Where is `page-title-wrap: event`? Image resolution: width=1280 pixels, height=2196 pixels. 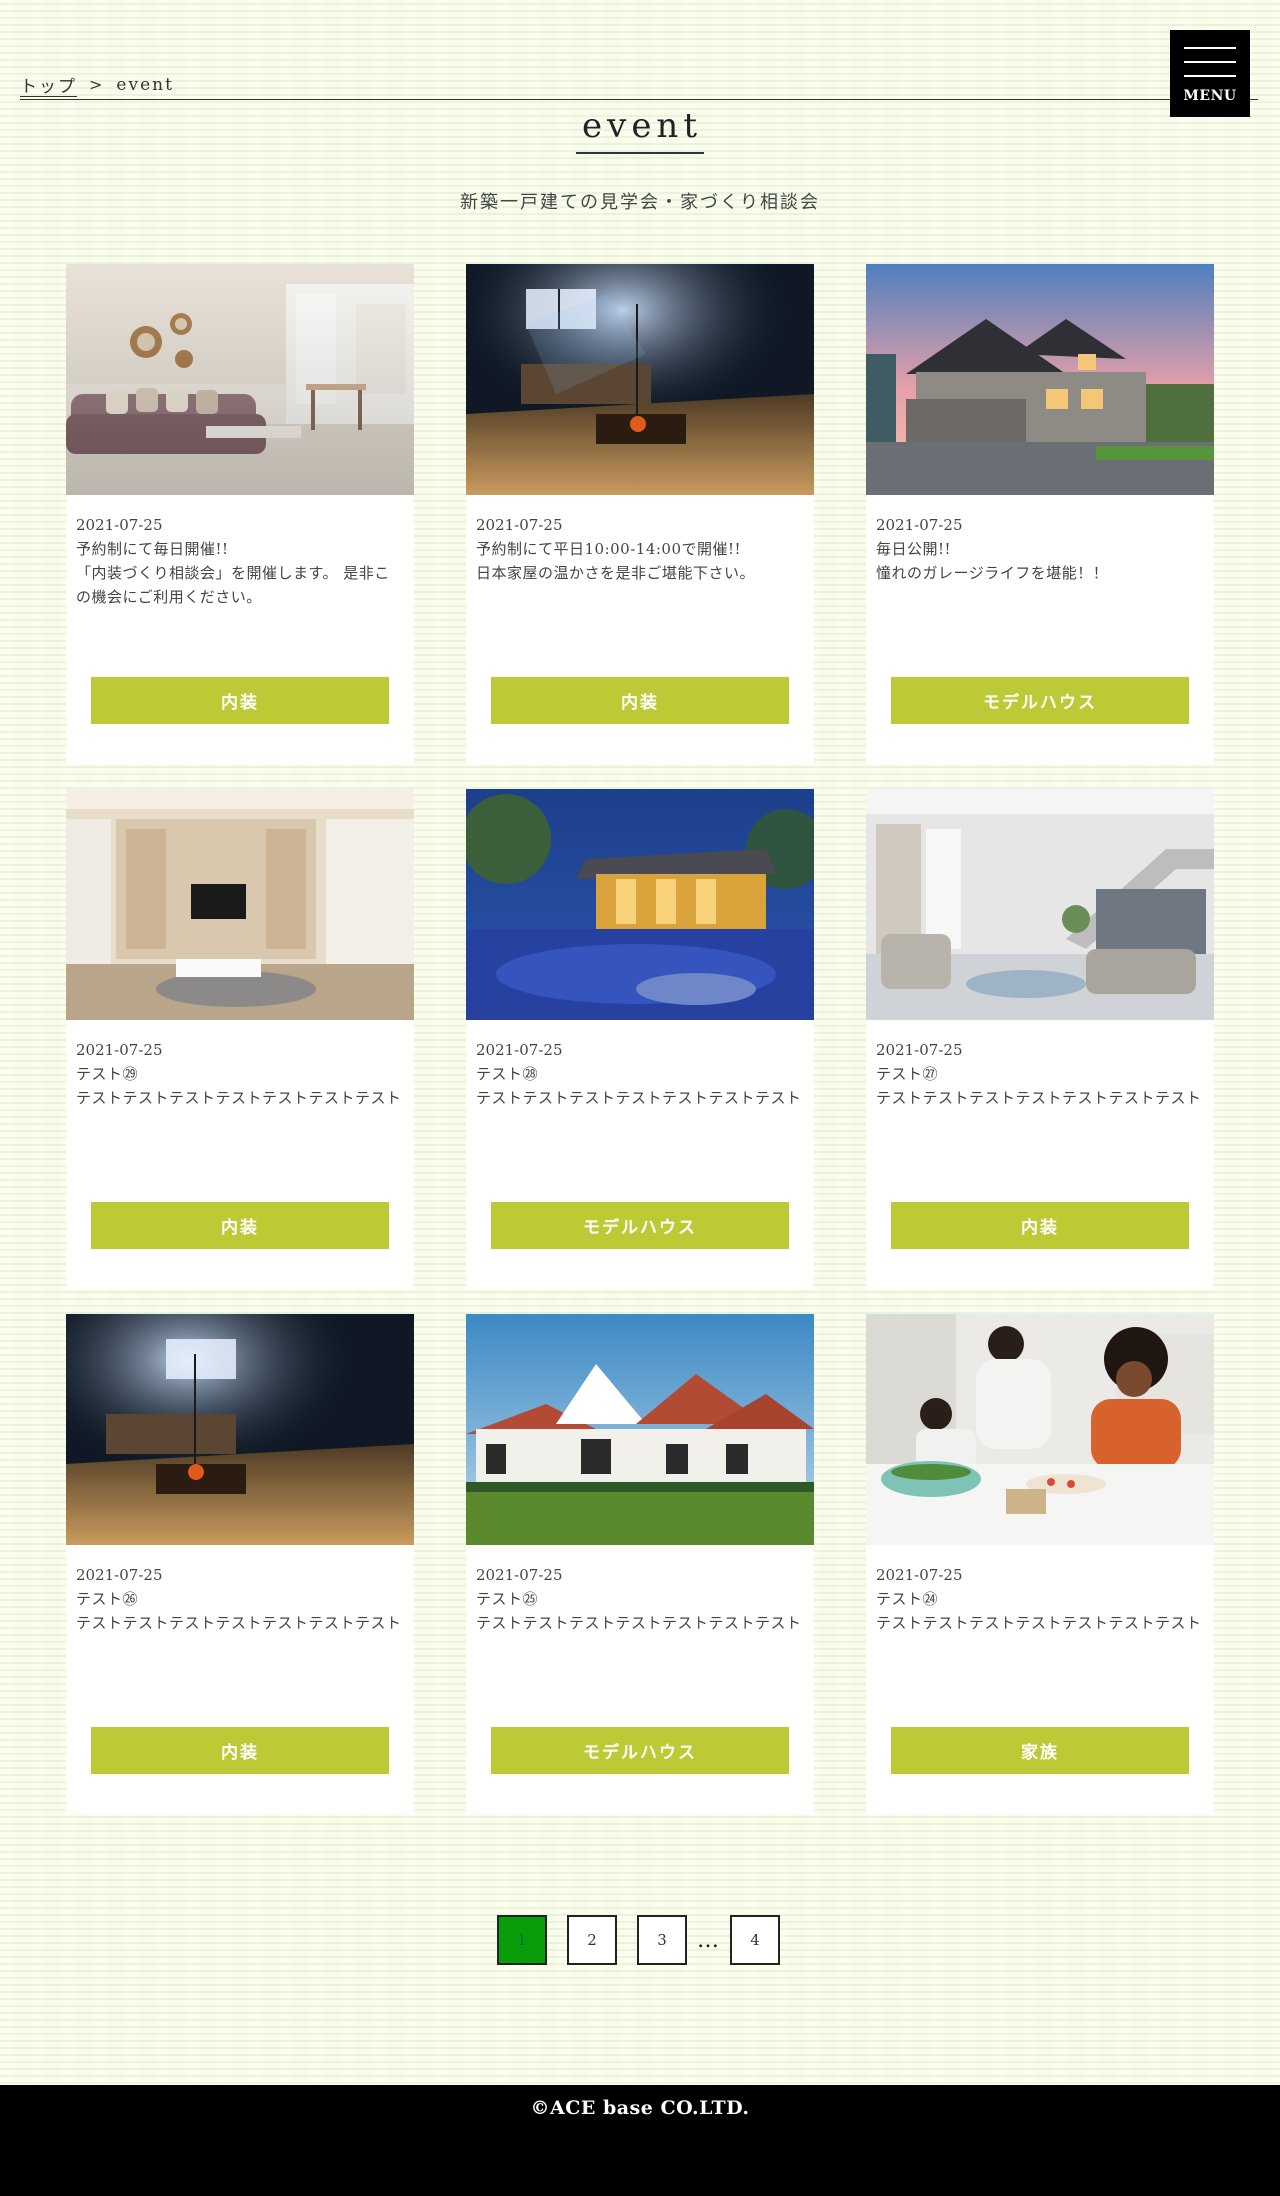
page-title-wrap: event is located at coordinates (640, 130).